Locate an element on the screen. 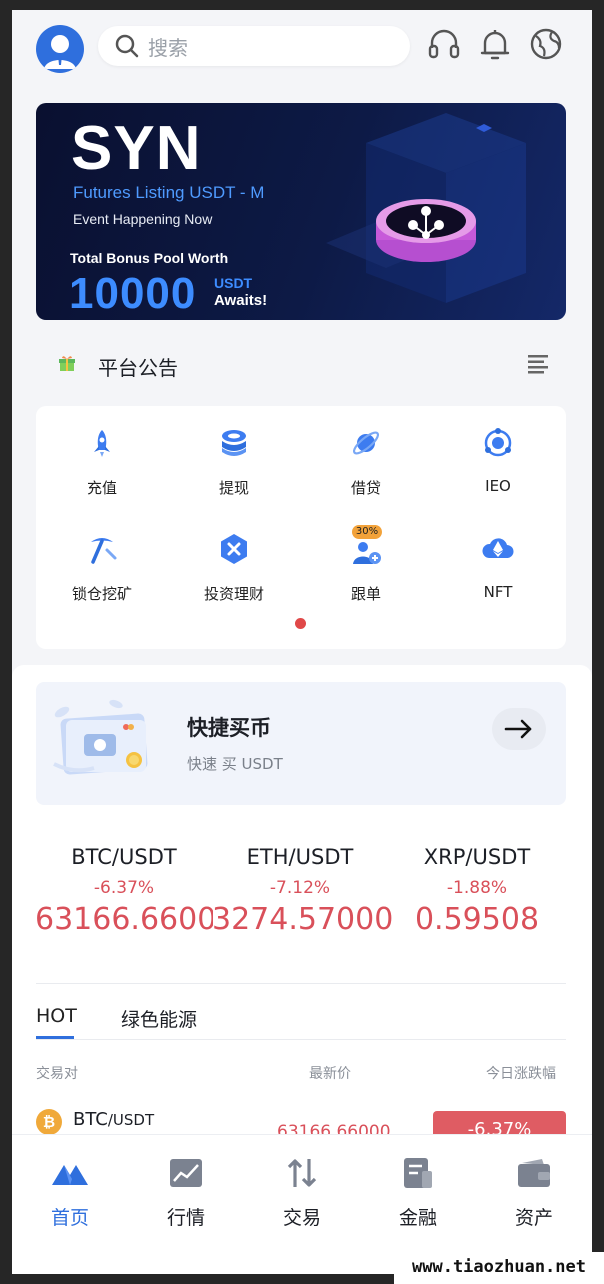 Image resolution: width=604 pixels, height=1284 pixels. banner-unit: USDT is located at coordinates (233, 283).